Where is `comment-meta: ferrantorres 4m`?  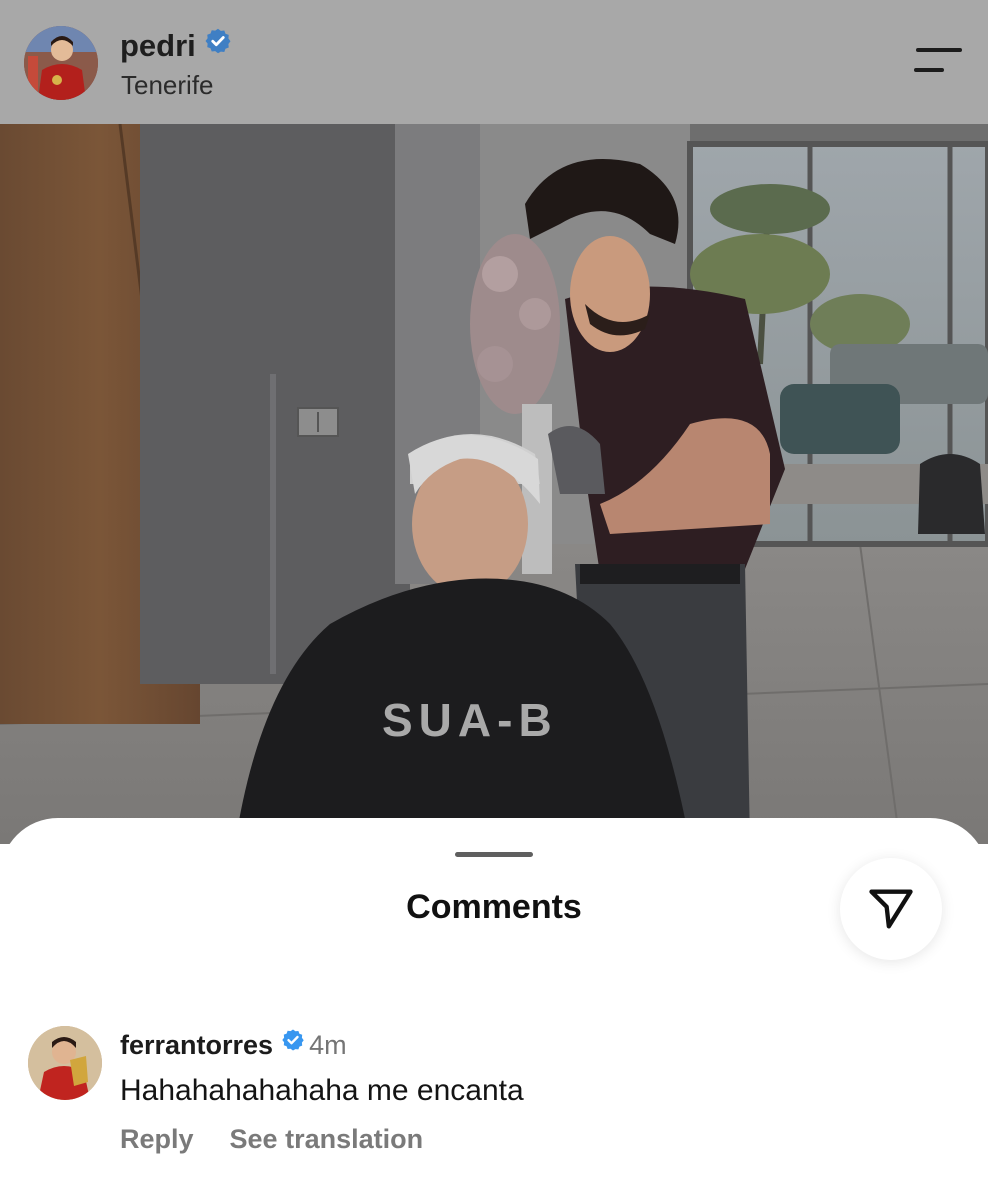
comment-meta: ferrantorres 4m is located at coordinates (233, 1045).